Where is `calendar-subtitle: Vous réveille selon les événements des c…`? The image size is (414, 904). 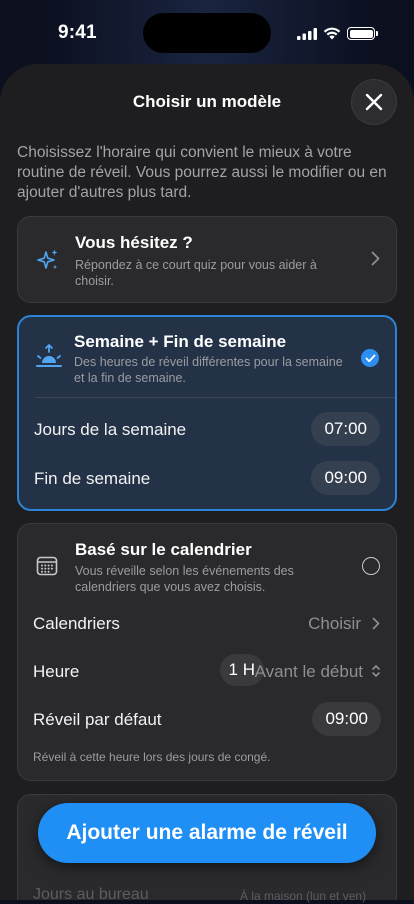
calendar-subtitle: Vous réveille selon les événements des c… is located at coordinates (184, 579).